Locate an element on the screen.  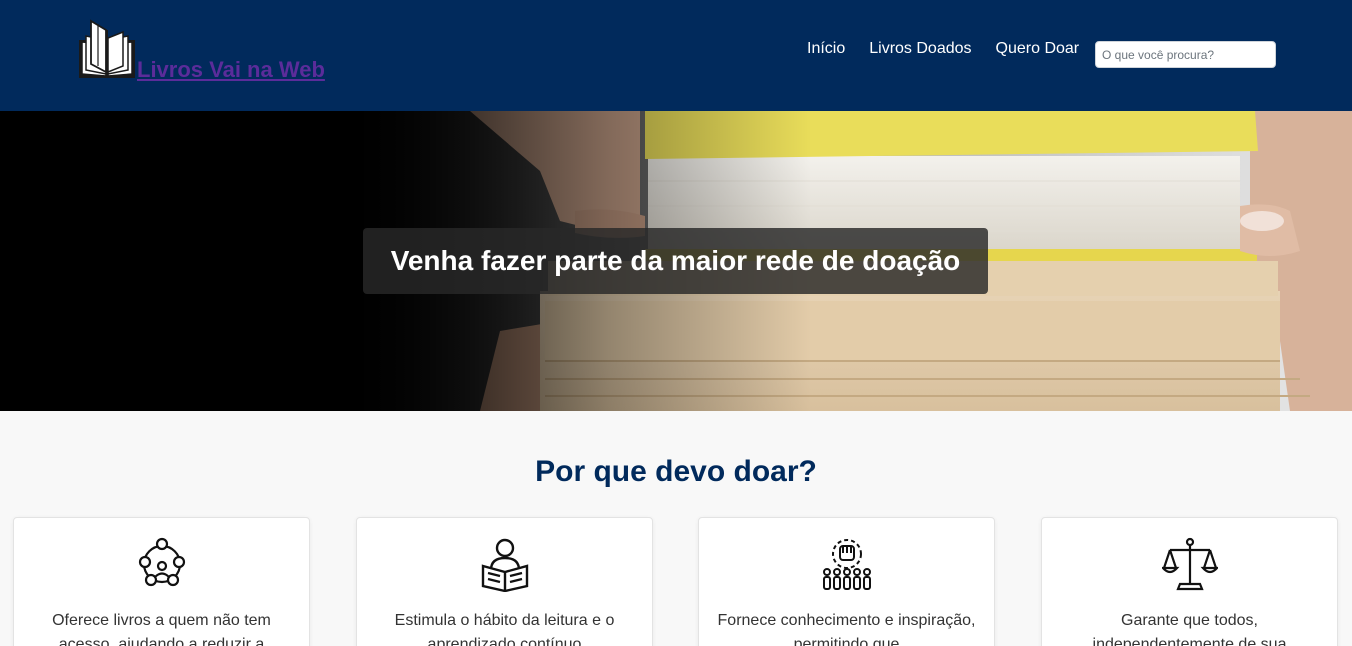
search-input is located at coordinates (1185, 54).